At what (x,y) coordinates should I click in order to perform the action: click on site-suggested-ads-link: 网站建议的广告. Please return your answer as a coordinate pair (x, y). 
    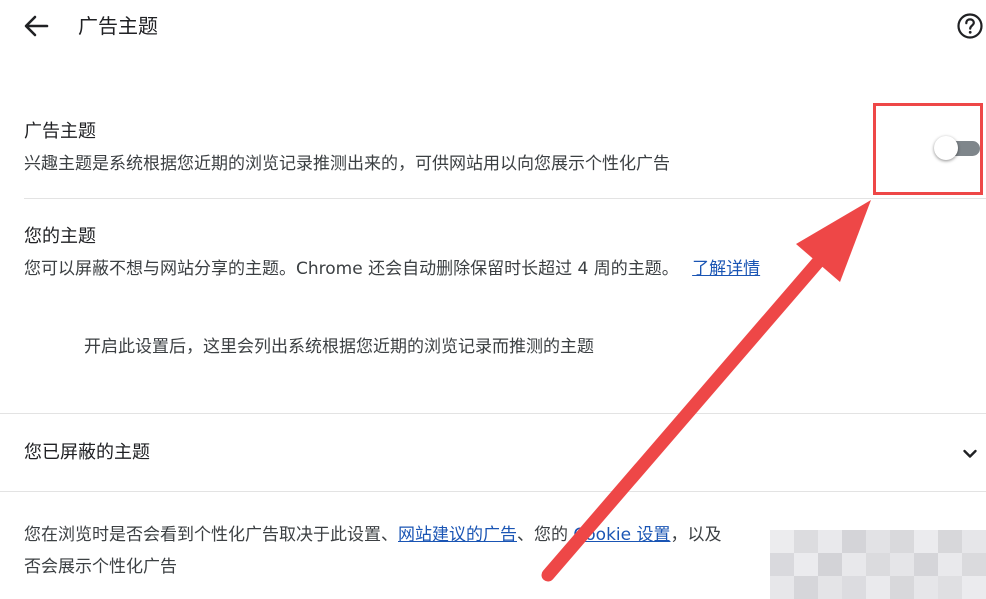
    Looking at the image, I should click on (457, 535).